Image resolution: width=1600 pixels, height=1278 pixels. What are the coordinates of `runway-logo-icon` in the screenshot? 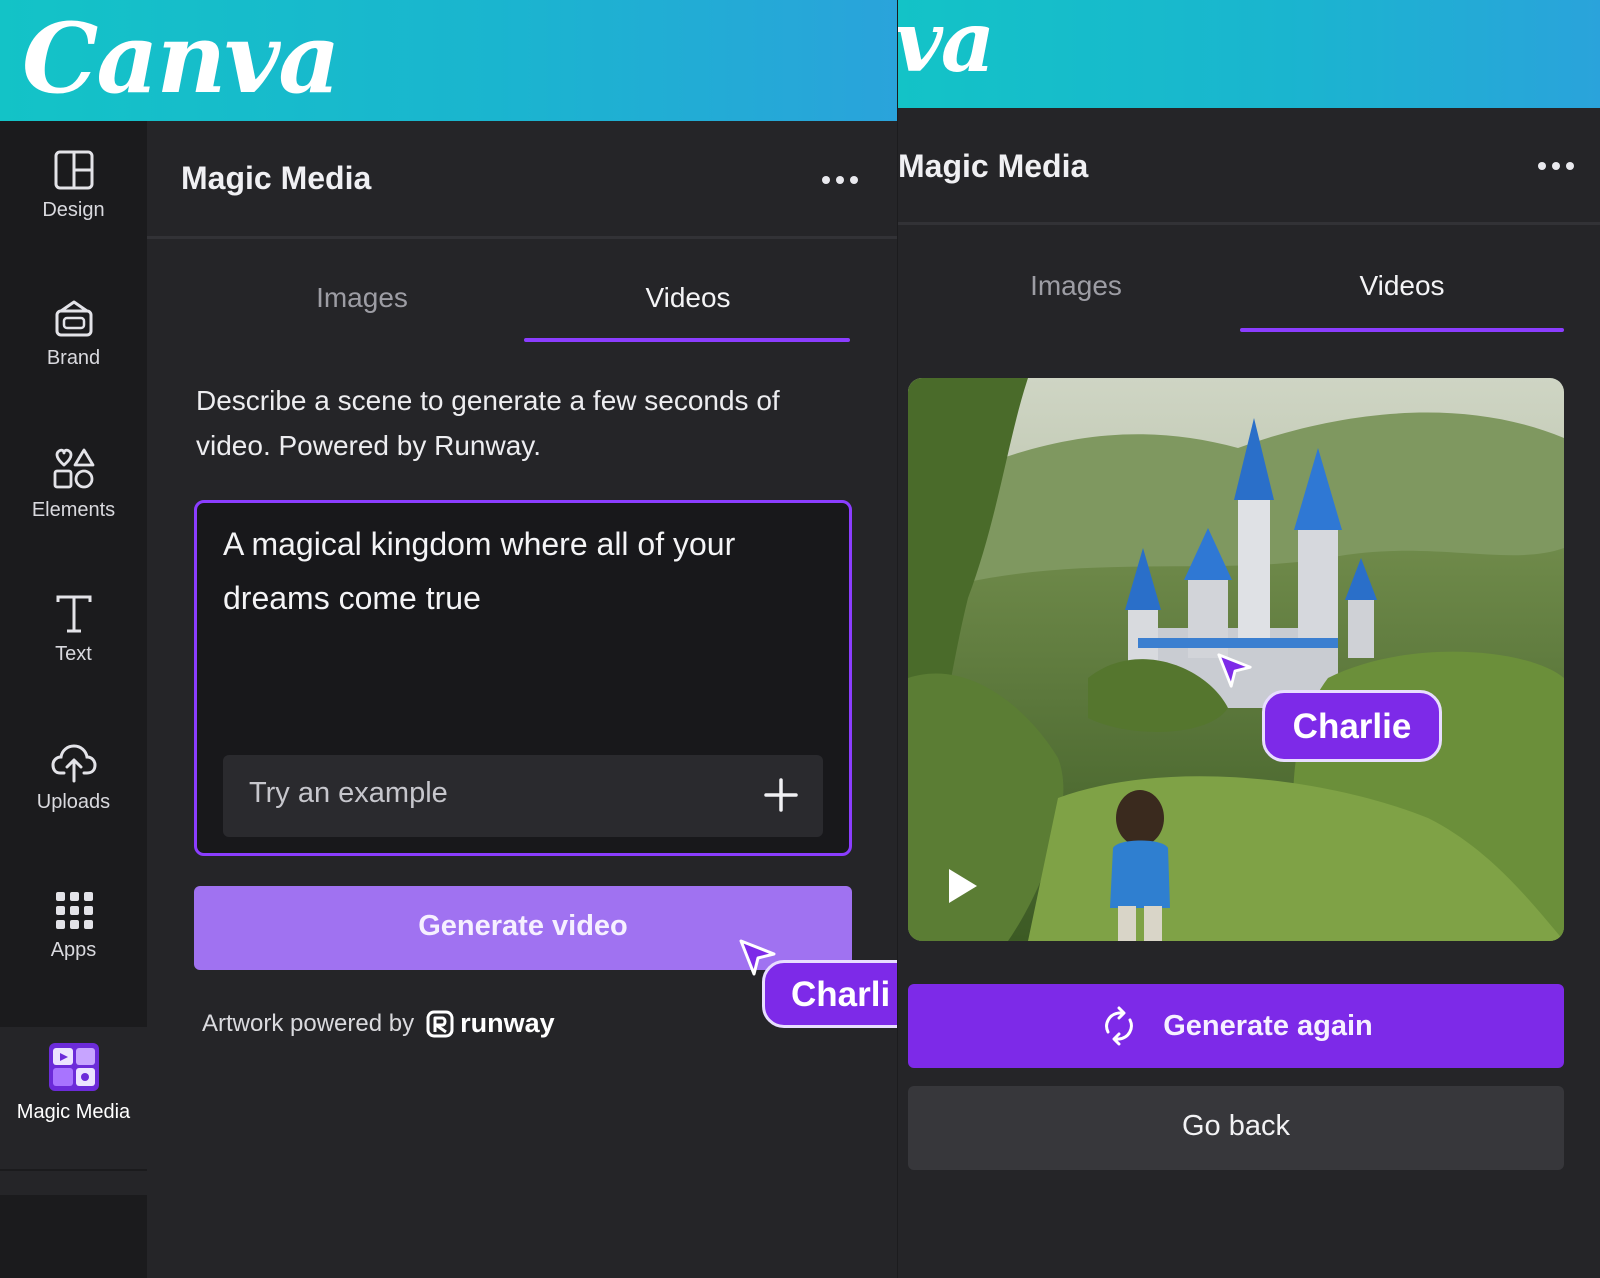 It's located at (440, 1023).